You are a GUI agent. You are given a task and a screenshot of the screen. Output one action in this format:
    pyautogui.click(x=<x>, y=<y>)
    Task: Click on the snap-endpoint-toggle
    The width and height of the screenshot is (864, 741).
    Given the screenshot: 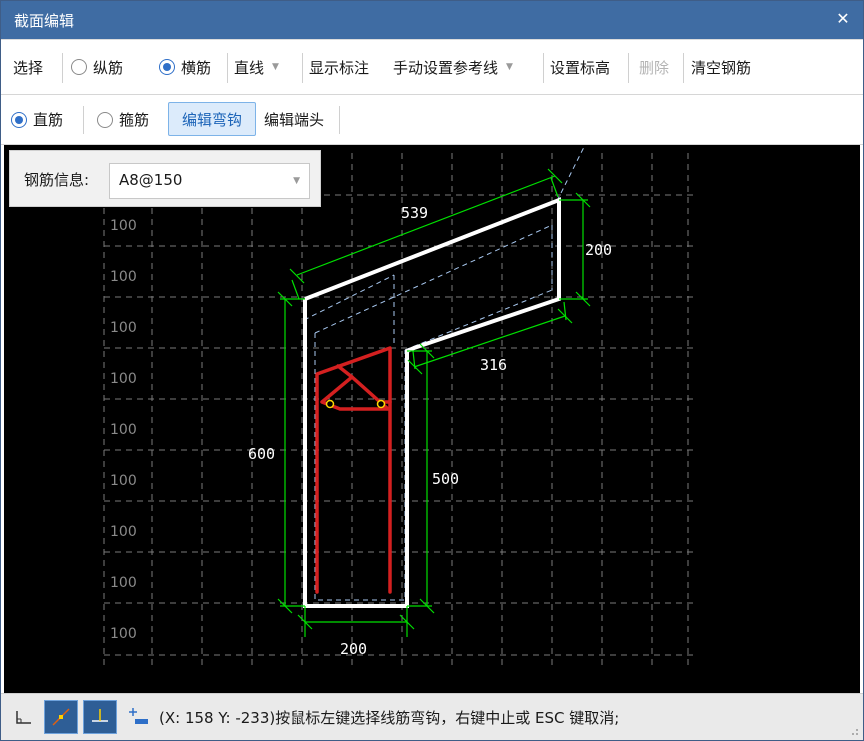 What is the action you would take?
    pyautogui.click(x=61, y=717)
    